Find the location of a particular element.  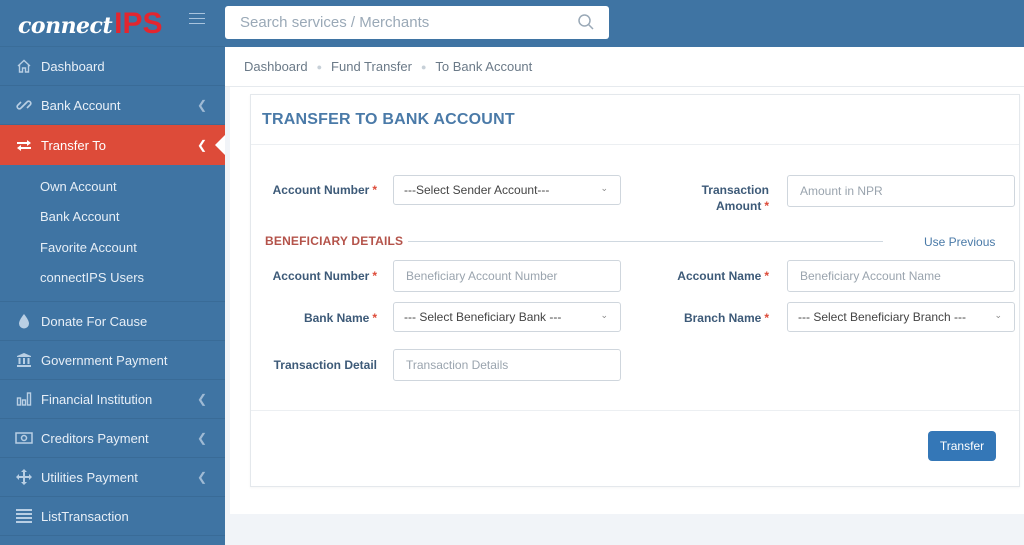

sidebar-item-label: Utilities Payment is located at coordinates (89, 477).